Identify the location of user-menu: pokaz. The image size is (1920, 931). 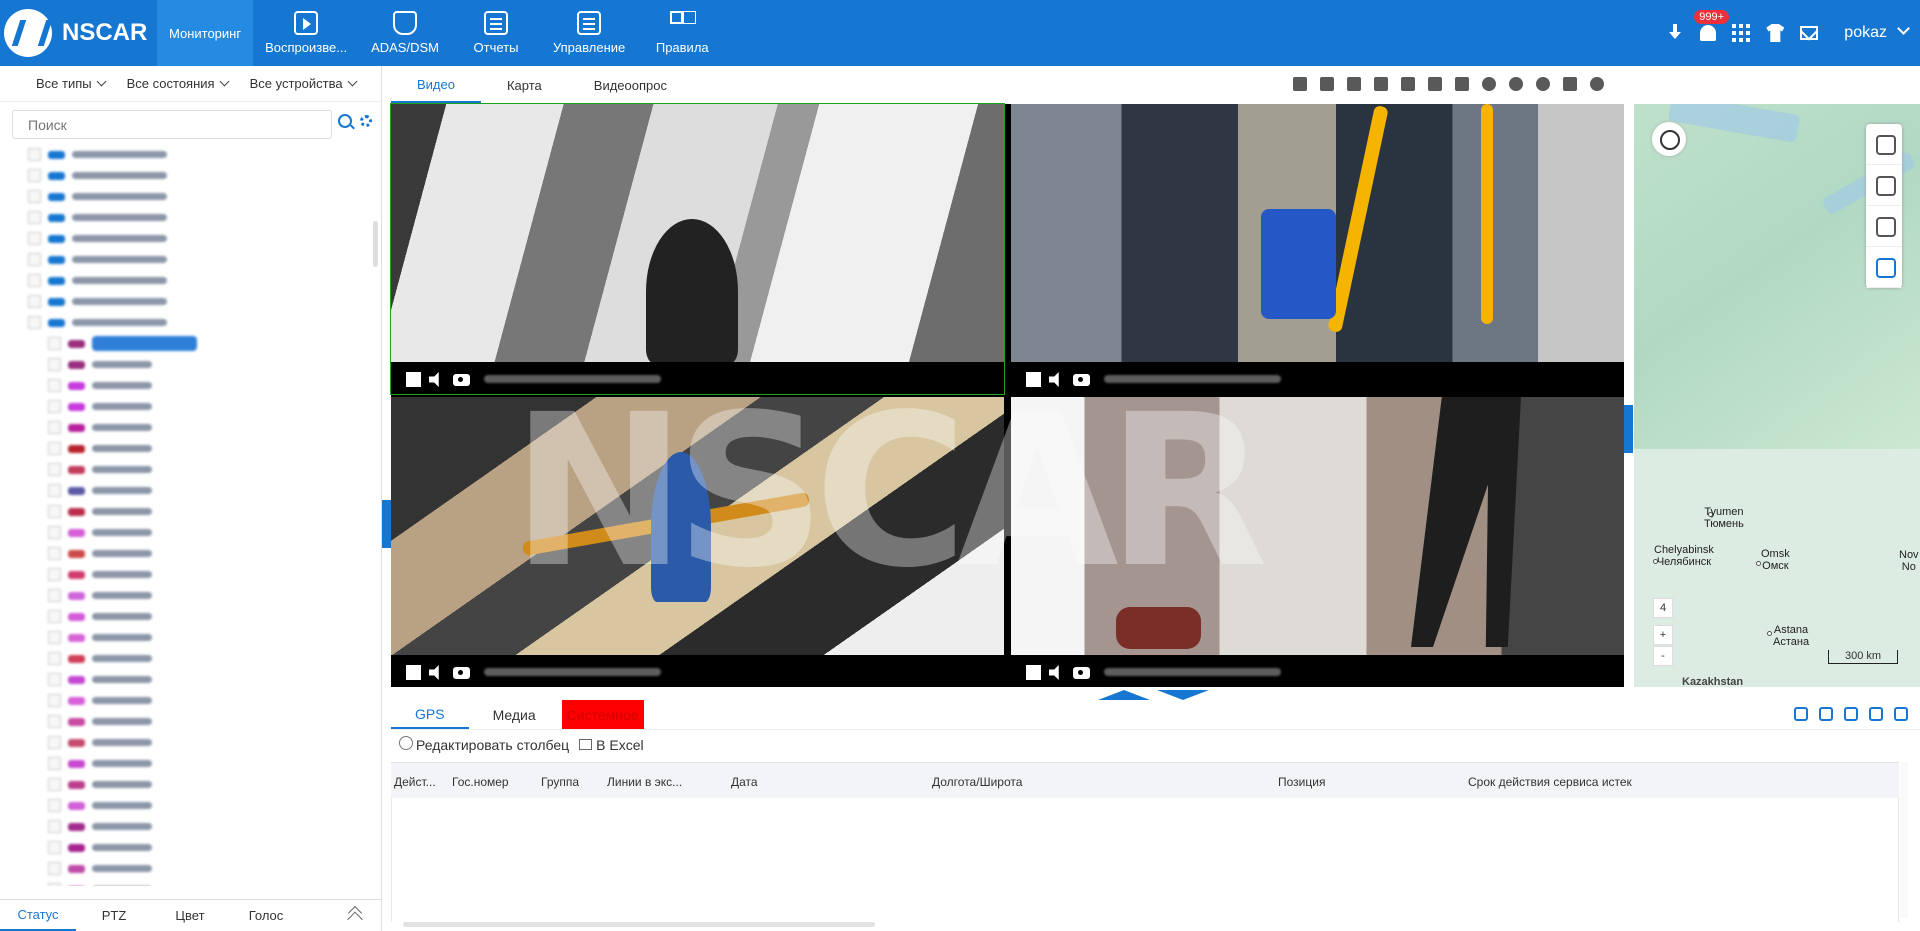
(1877, 32).